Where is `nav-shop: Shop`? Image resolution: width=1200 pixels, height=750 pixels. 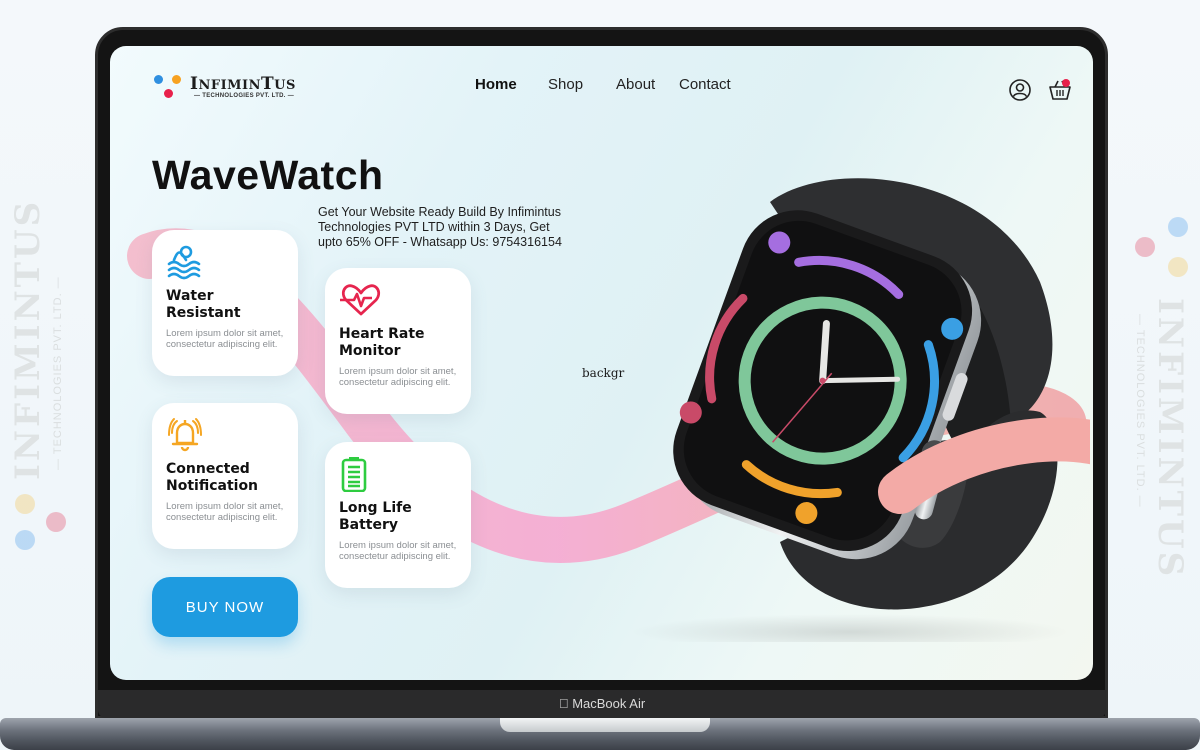
nav-shop: Shop is located at coordinates (565, 84).